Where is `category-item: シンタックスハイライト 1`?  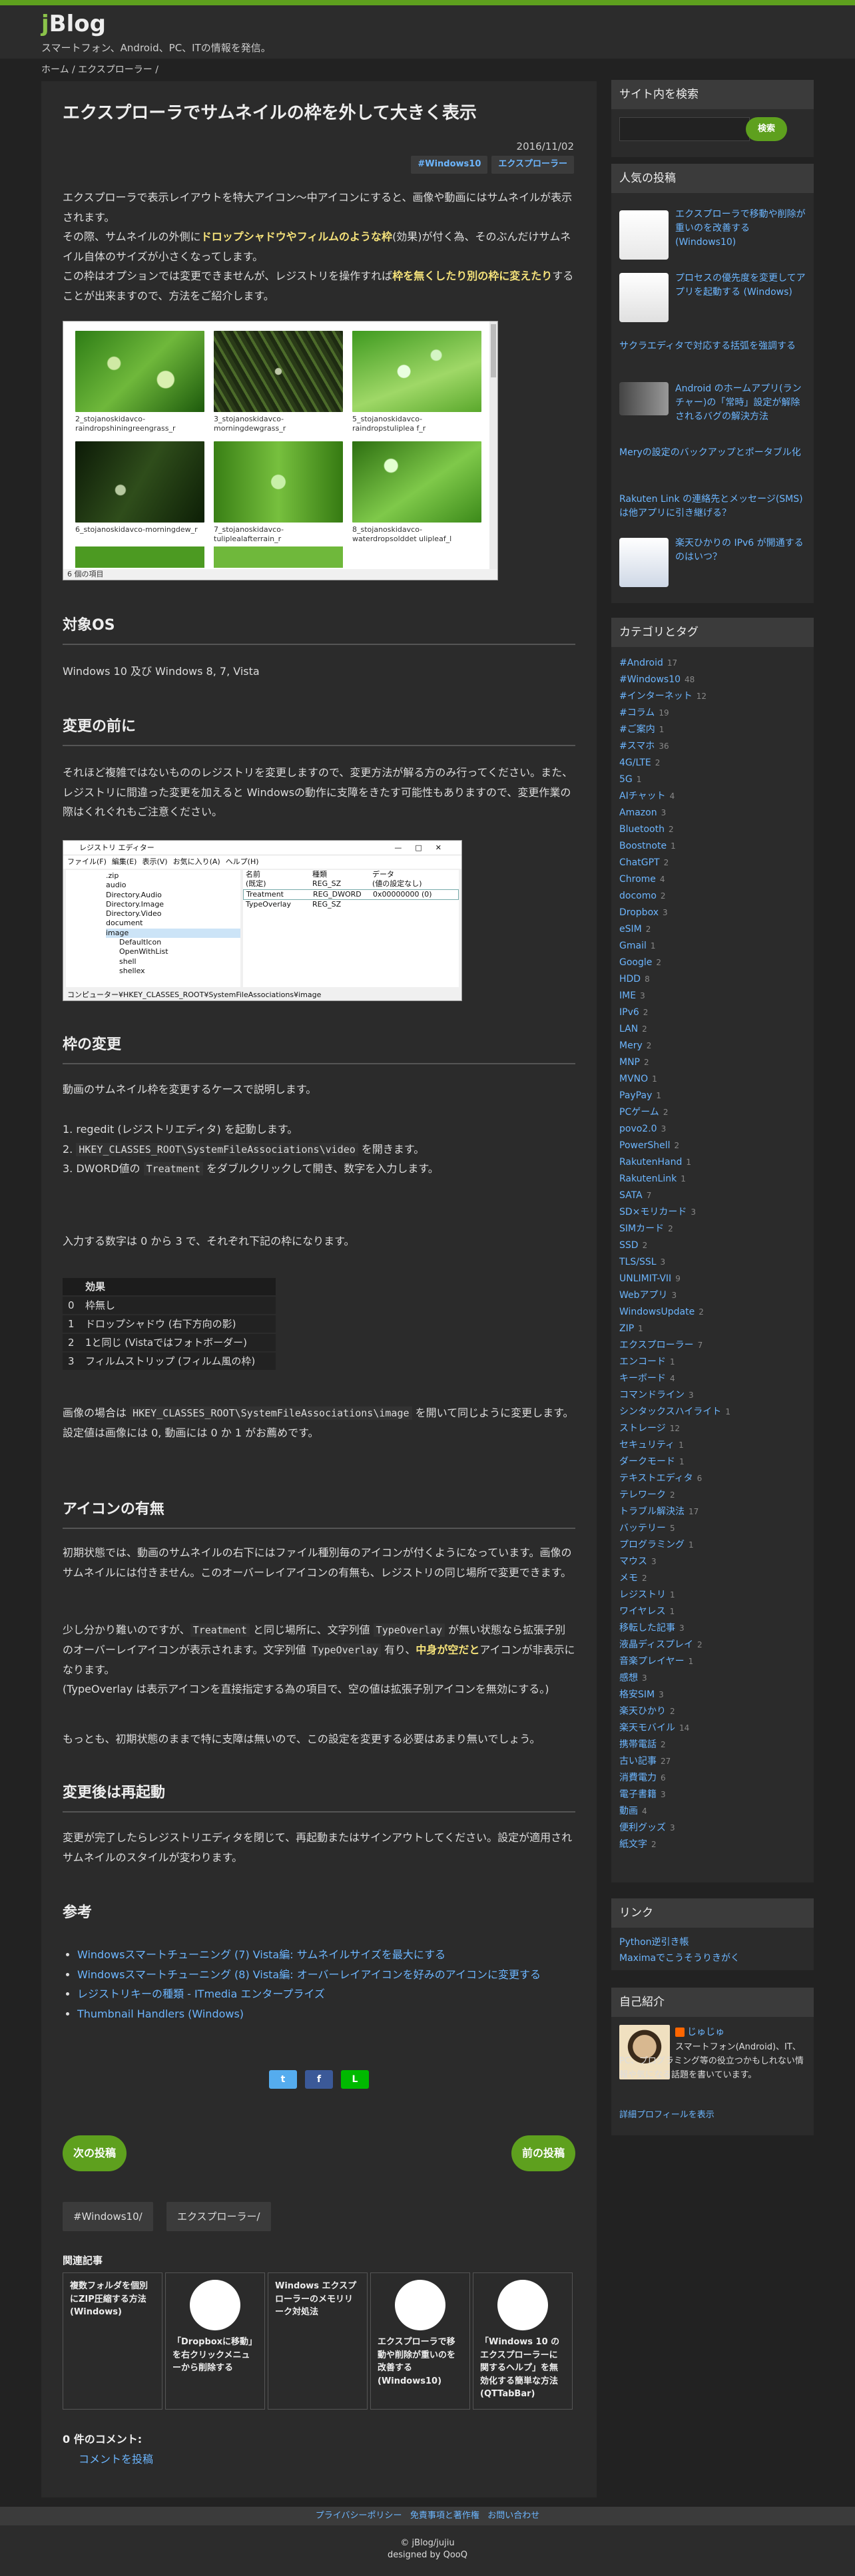
category-item: シンタックスハイライト 1 is located at coordinates (712, 1412).